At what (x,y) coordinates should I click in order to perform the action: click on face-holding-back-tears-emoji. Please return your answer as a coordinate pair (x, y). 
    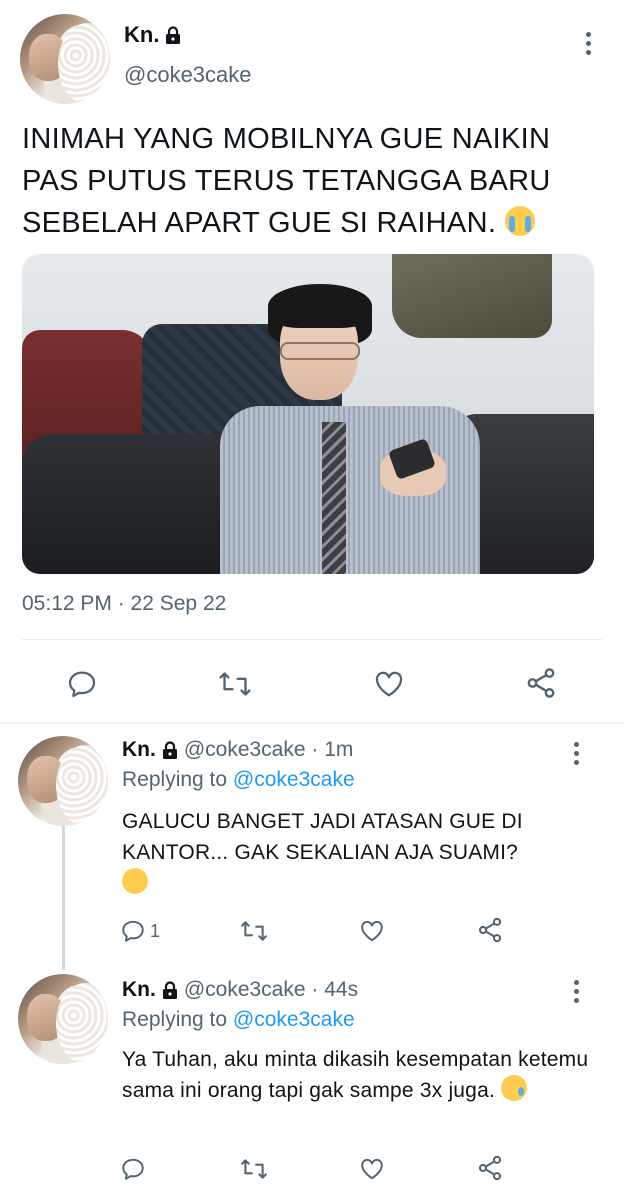
    Looking at the image, I should click on (135, 881).